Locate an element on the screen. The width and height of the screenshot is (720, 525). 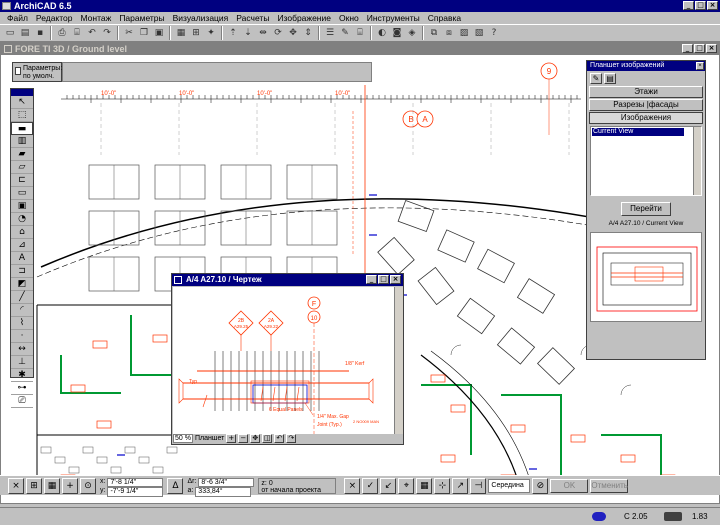
paste-icon: ▣ is located at coordinates (159, 33).